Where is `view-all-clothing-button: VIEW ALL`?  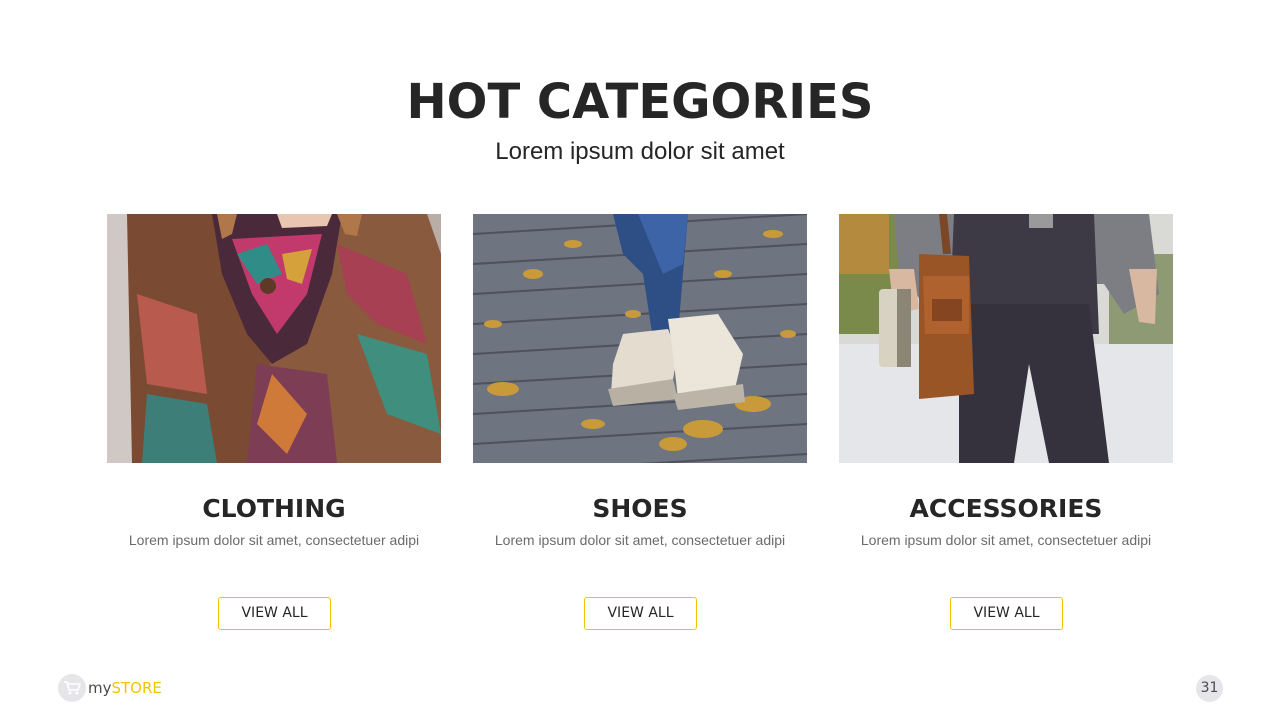
view-all-clothing-button: VIEW ALL is located at coordinates (274, 613).